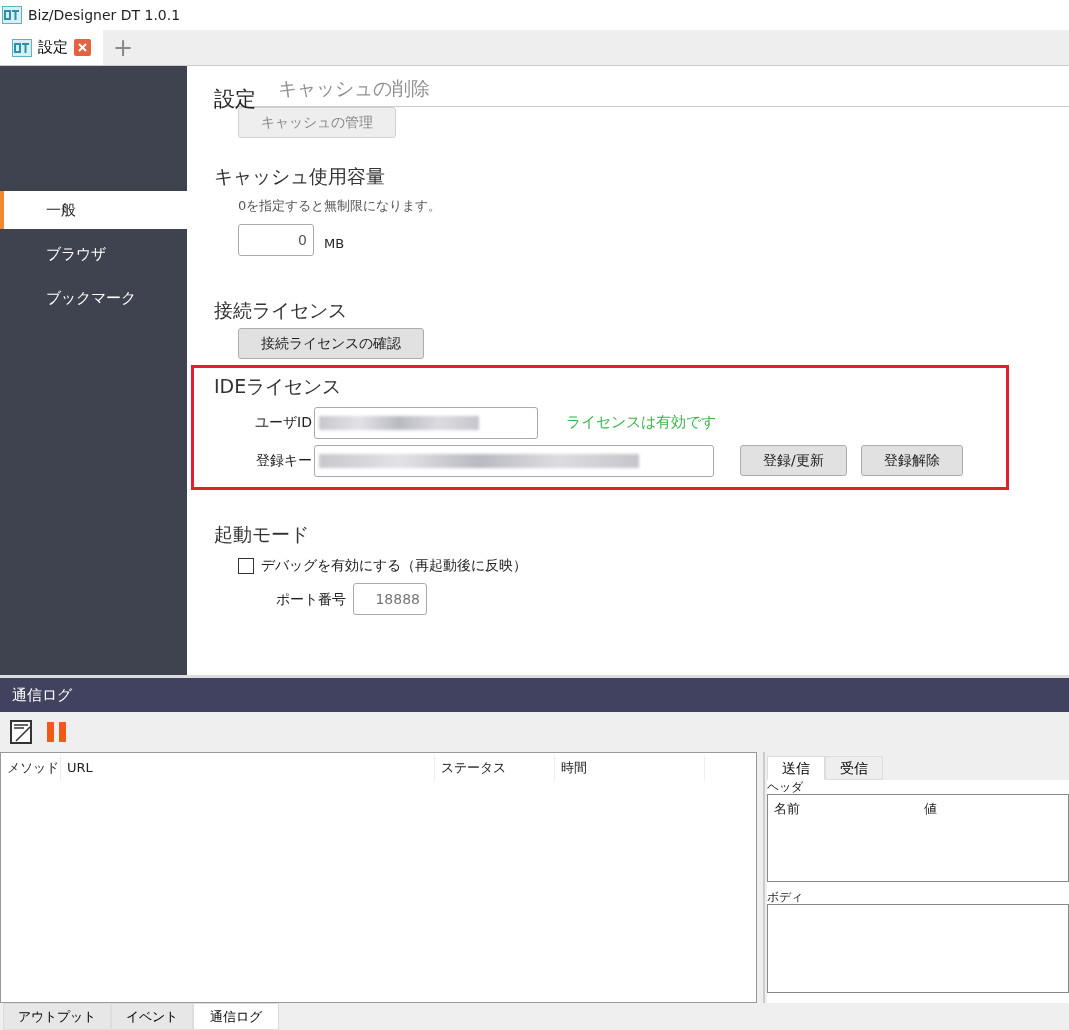  Describe the element at coordinates (311, 599) in the screenshot. I see `field-label: ポート番号` at that location.